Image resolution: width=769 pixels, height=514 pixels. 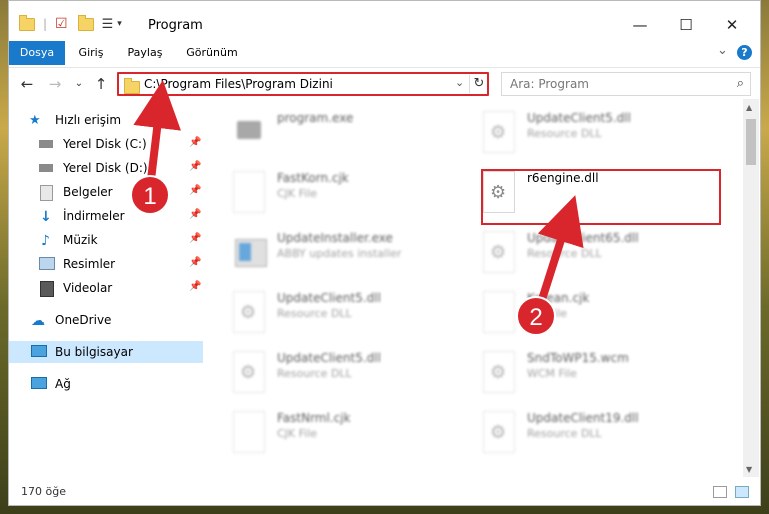 I want to click on nav-item-onedrive: ☁ OneDrive, so click(x=106, y=320).